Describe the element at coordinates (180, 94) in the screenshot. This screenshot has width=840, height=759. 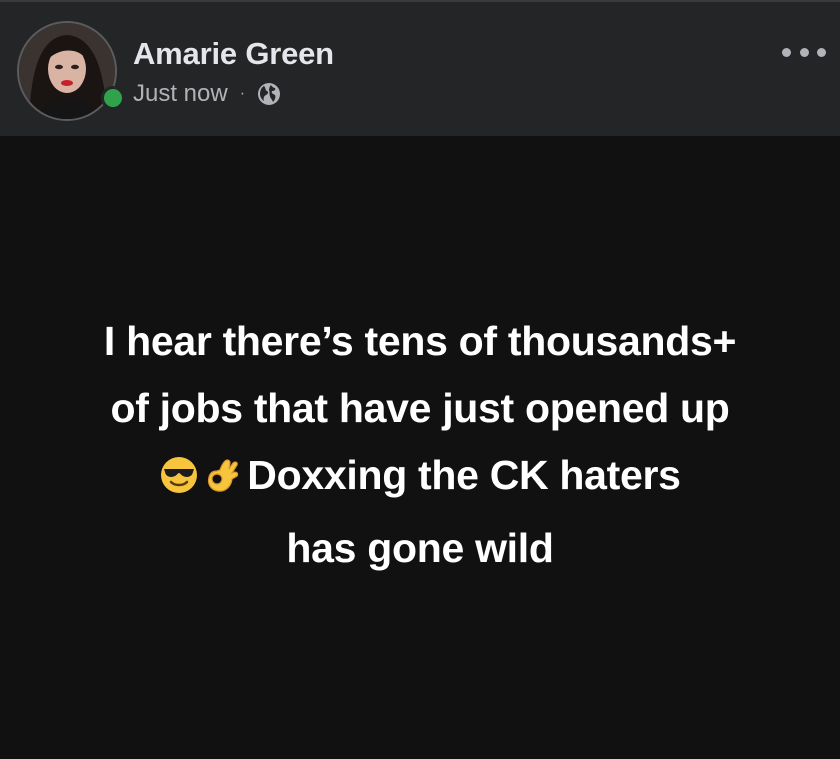
I see `timestamp: Just now` at that location.